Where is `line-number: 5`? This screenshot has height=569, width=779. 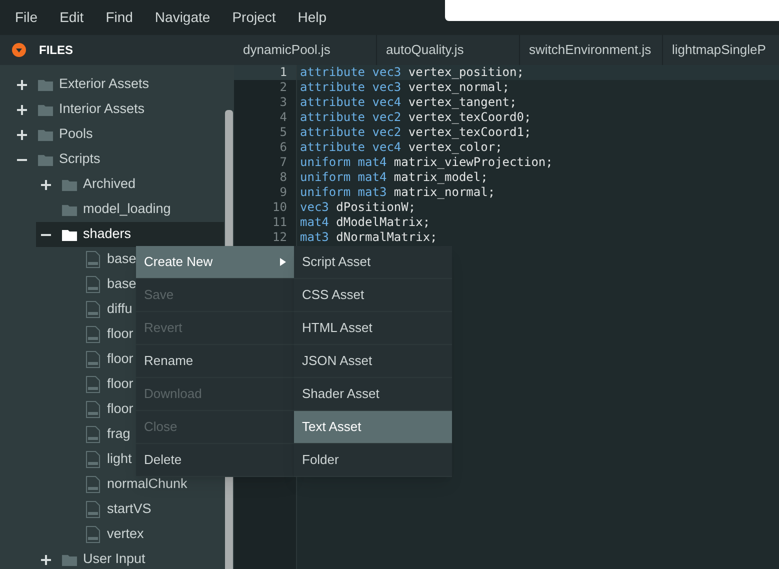 line-number: 5 is located at coordinates (283, 132).